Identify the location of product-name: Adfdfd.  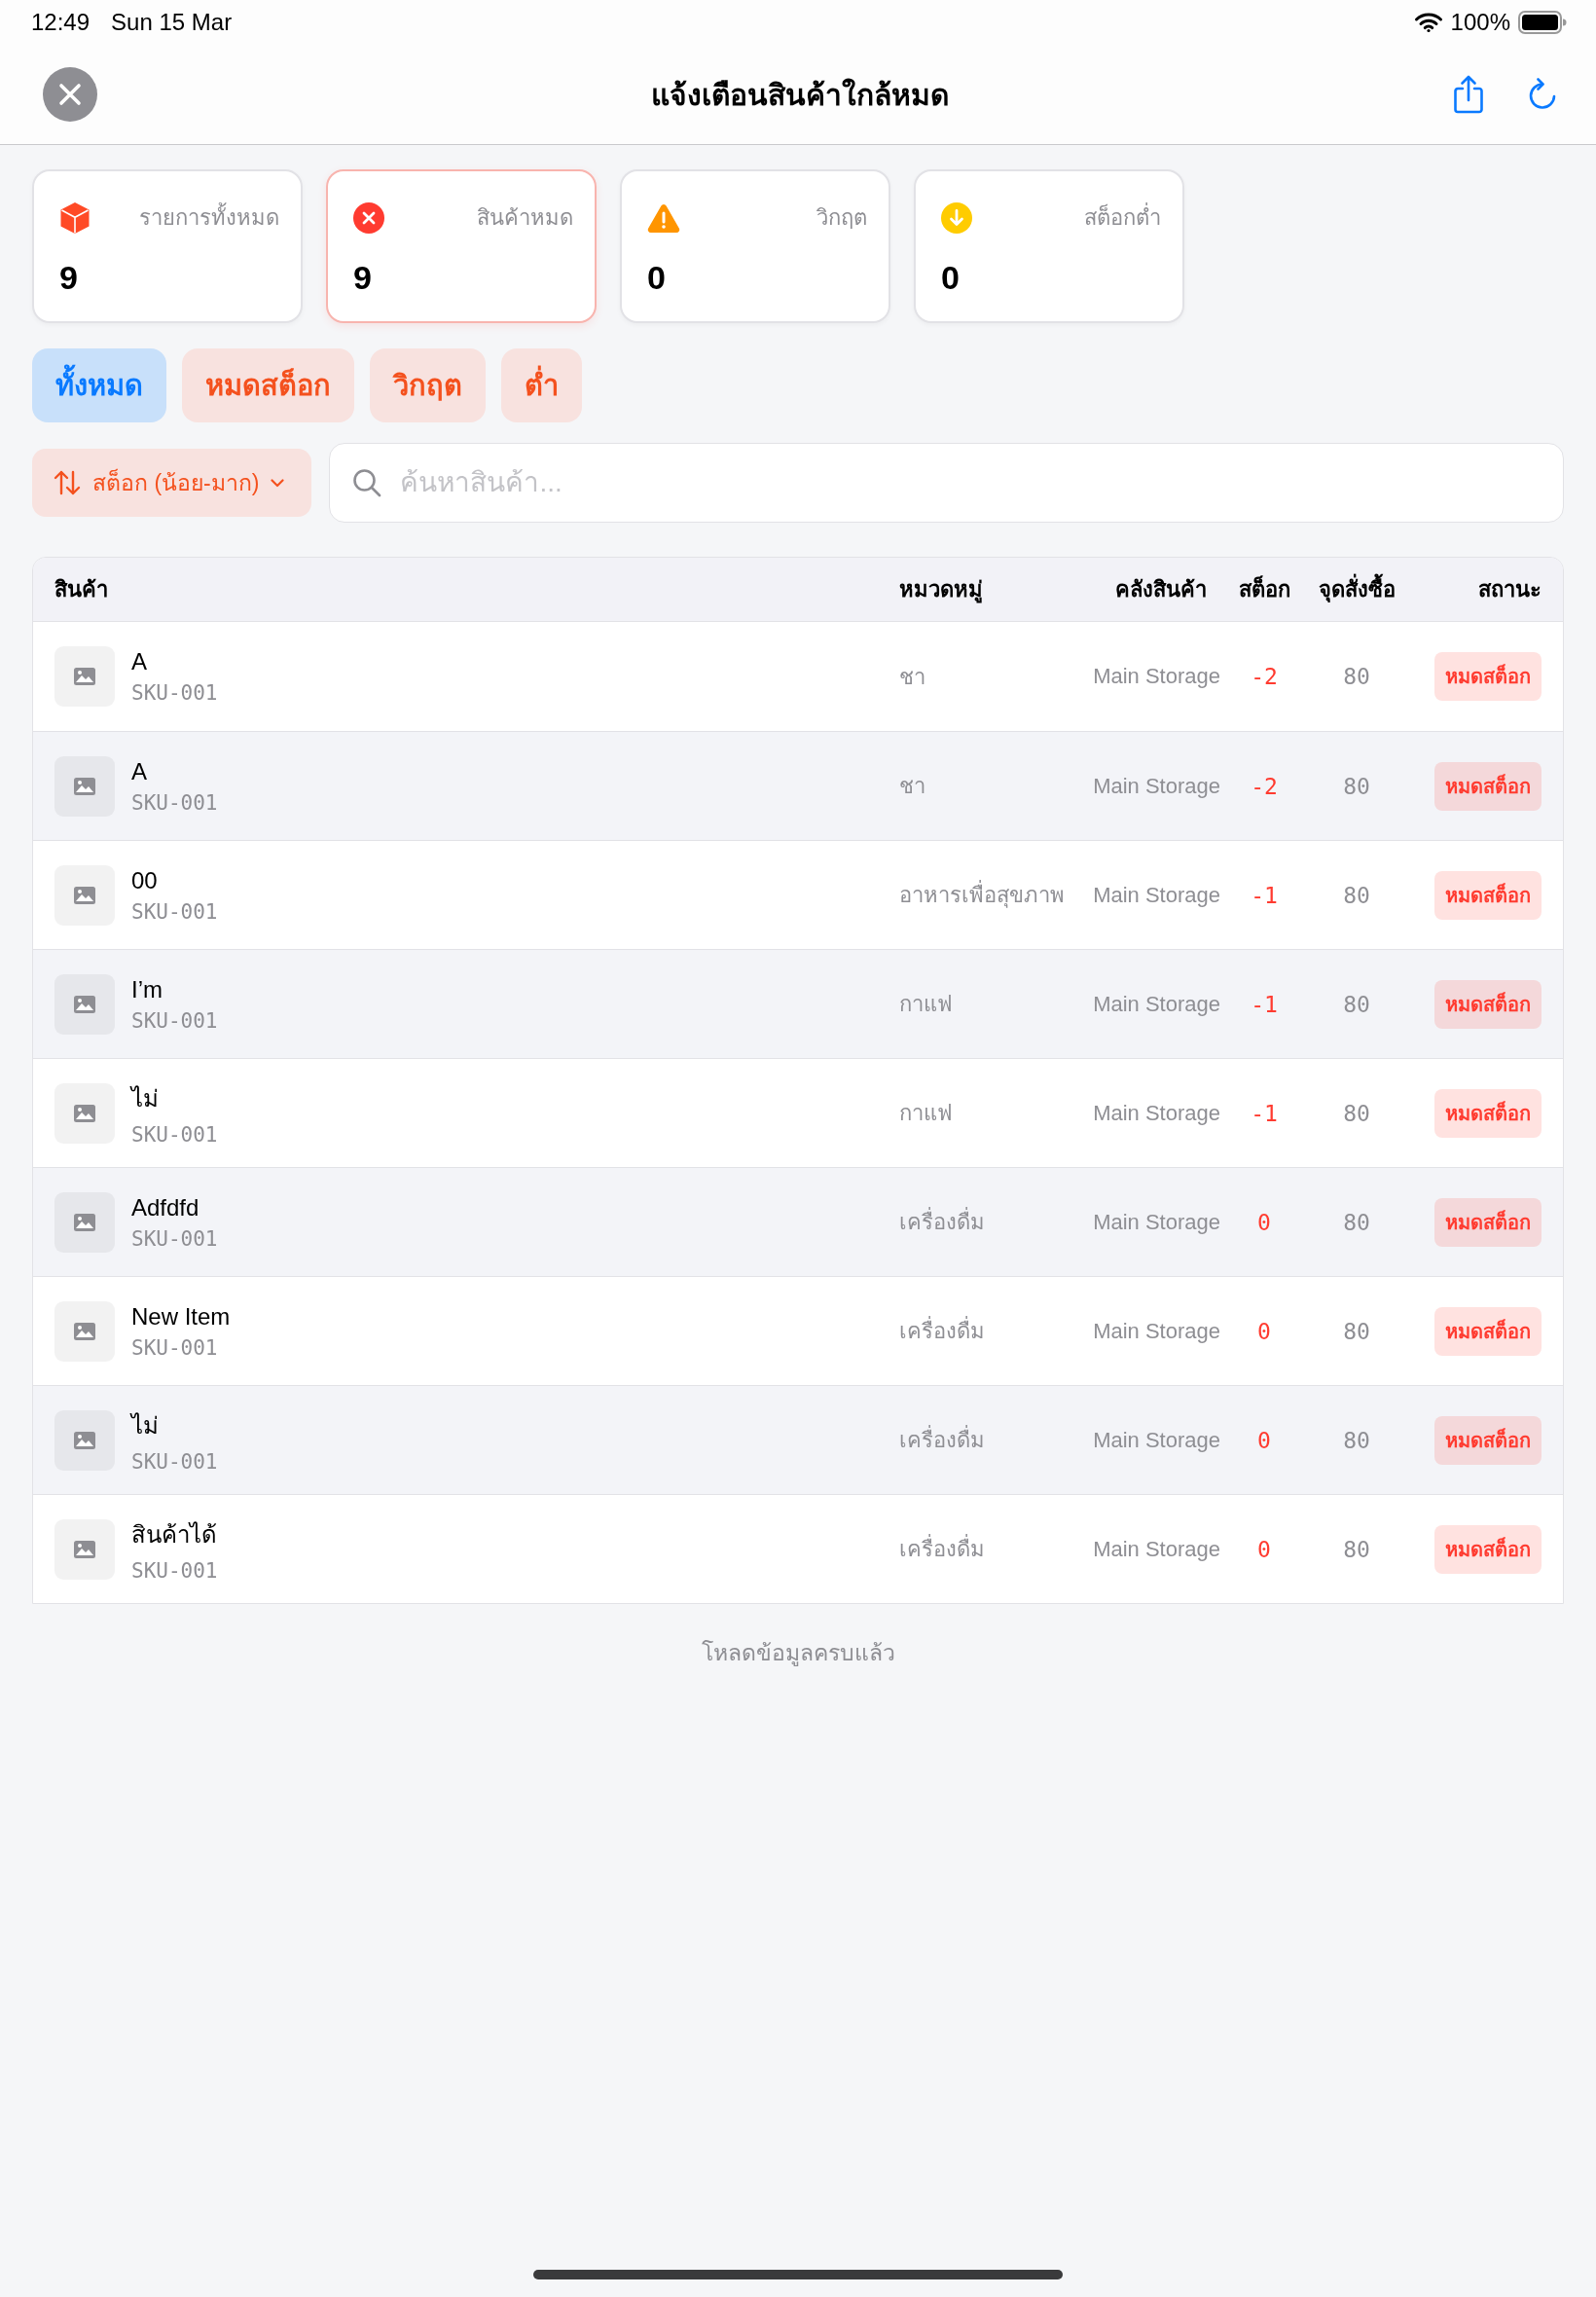
(165, 1207).